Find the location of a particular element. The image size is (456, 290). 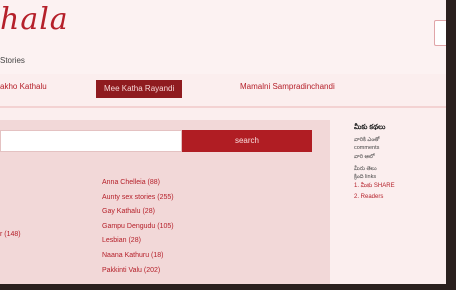

tag-link-anna-chelleia: Anna Chelleia (88) is located at coordinates (138, 183).